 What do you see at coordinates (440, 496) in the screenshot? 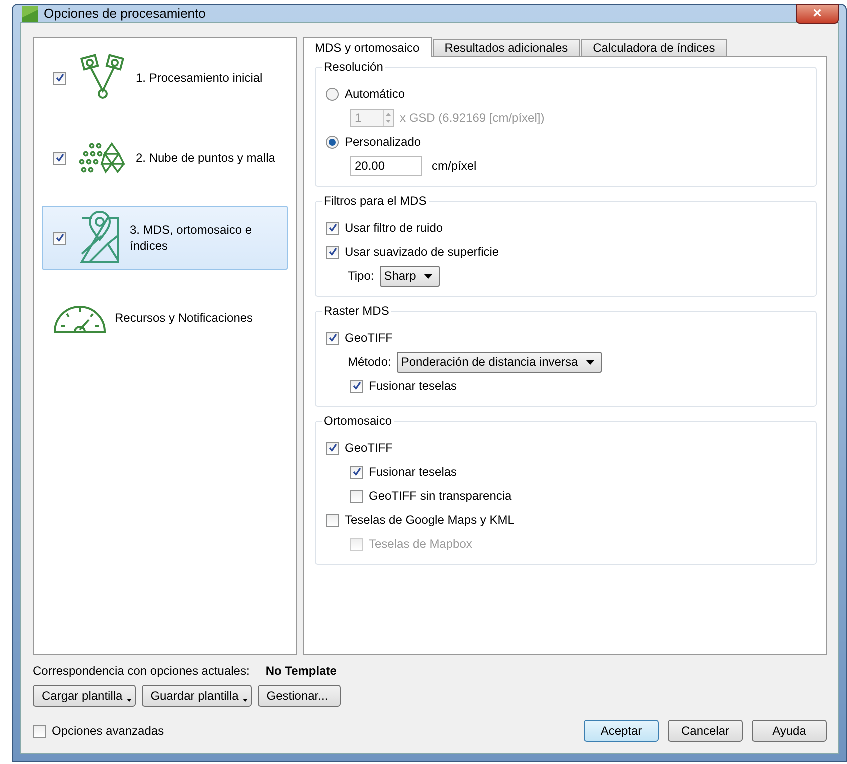
I see `option-label: GeoTIFF sin transparencia` at bounding box center [440, 496].